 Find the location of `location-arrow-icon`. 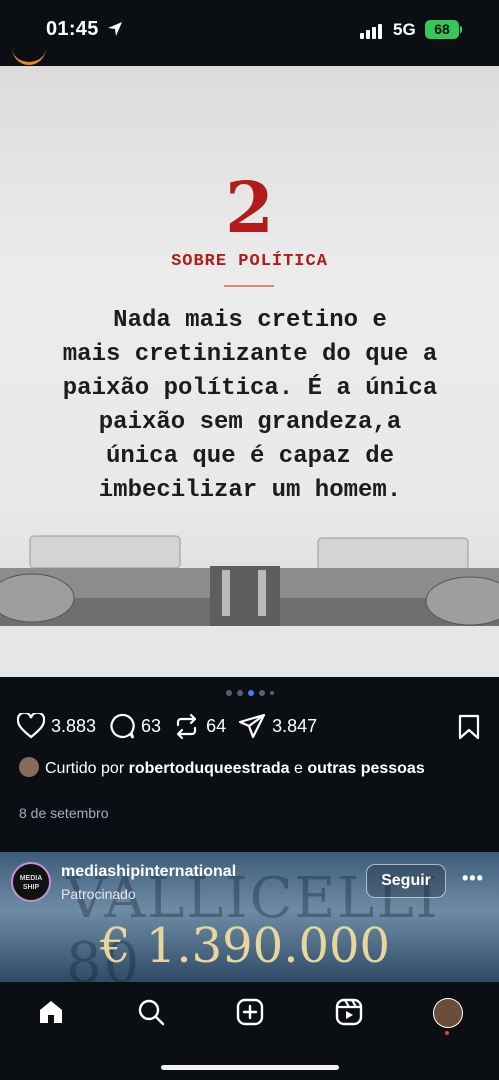

location-arrow-icon is located at coordinates (115, 29).